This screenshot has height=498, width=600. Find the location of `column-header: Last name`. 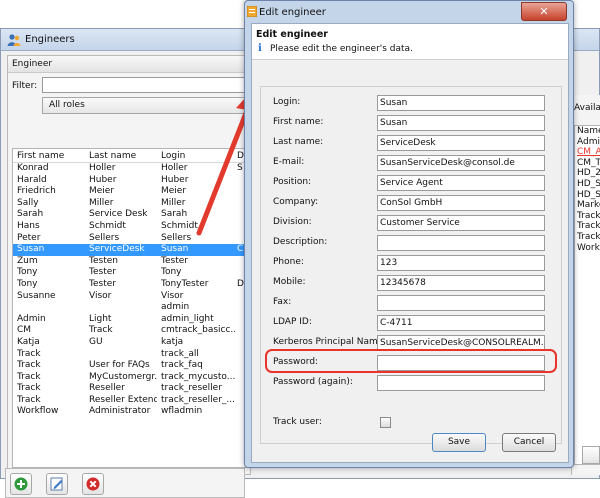

column-header: Last name is located at coordinates (123, 156).